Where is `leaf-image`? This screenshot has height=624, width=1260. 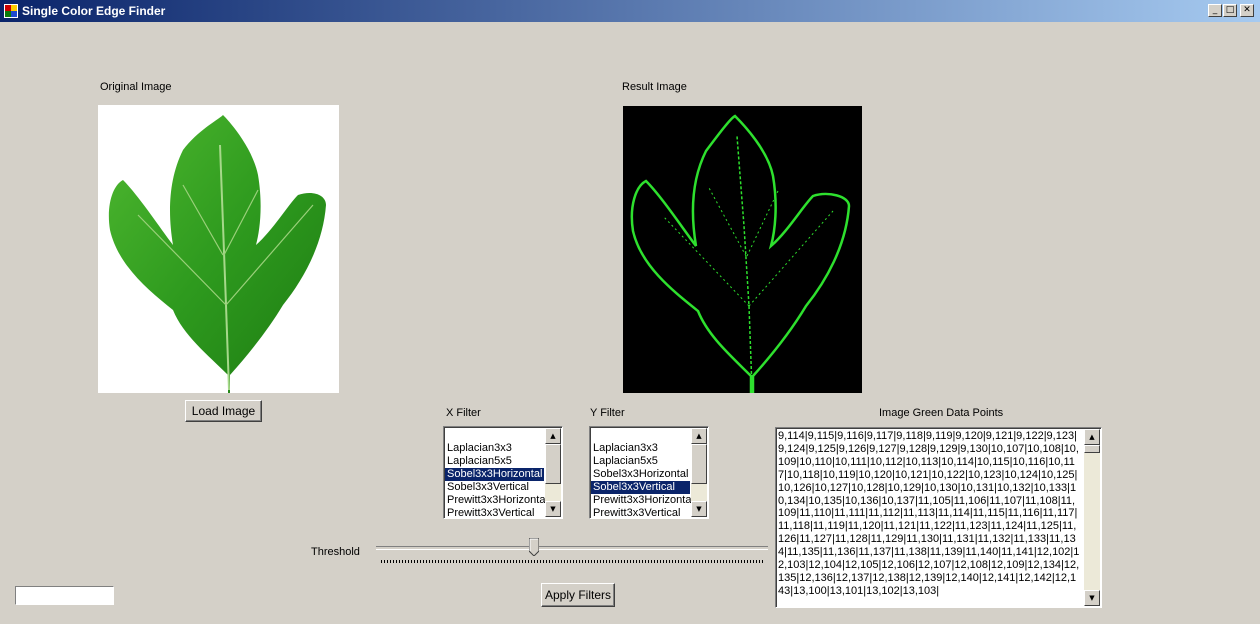 leaf-image is located at coordinates (217, 254).